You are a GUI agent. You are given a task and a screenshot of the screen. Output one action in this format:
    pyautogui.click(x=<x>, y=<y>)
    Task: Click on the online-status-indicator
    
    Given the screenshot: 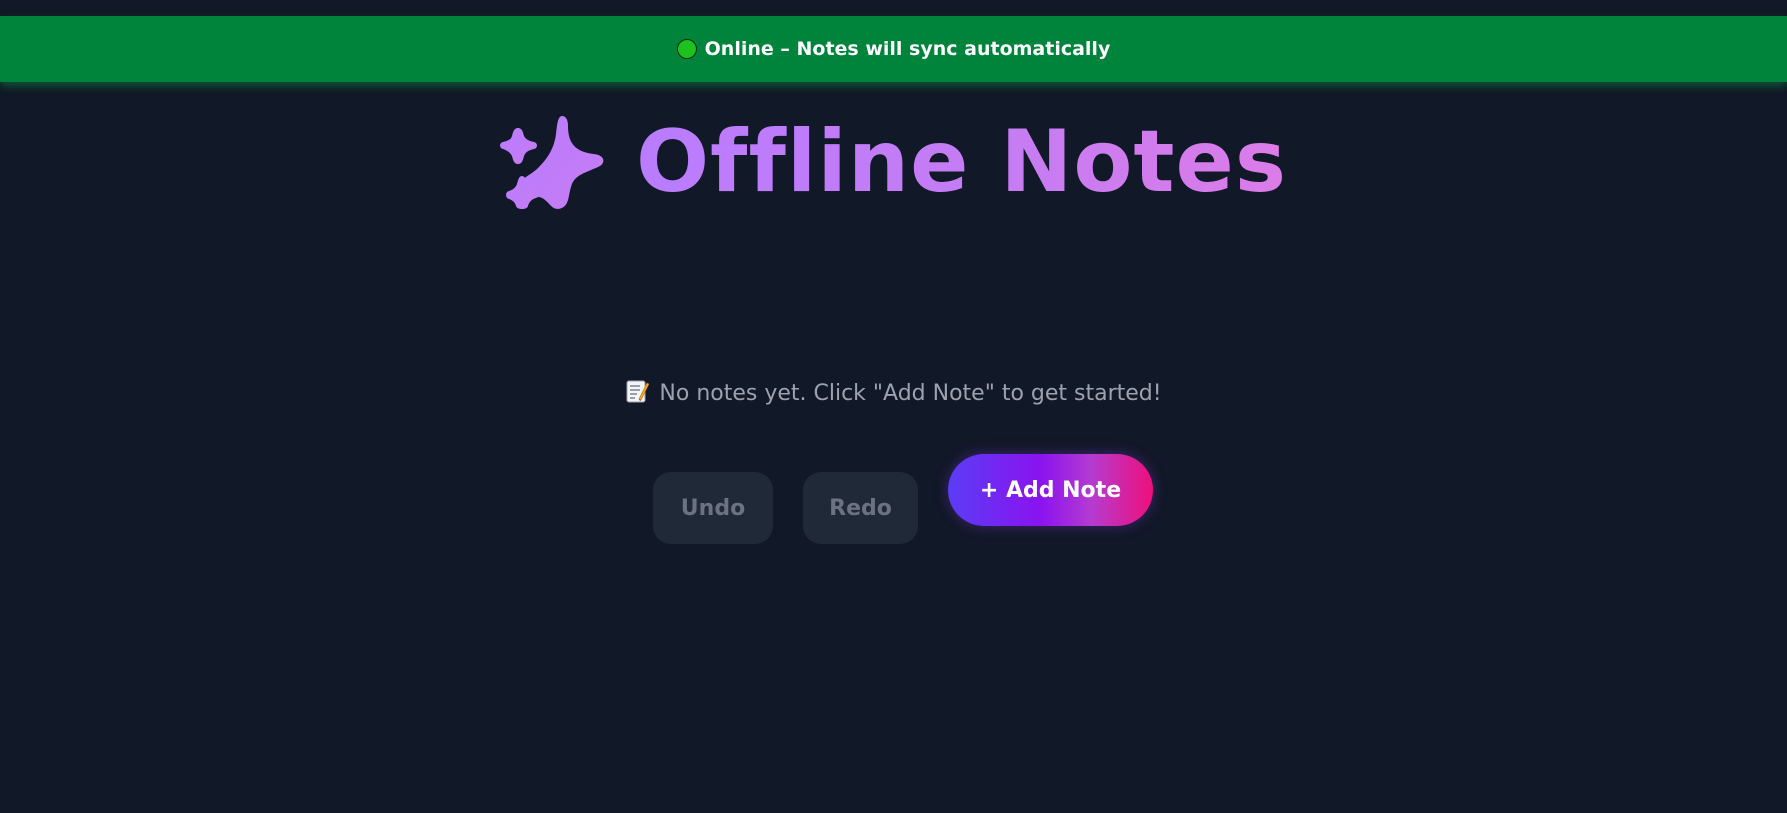 What is the action you would take?
    pyautogui.click(x=686, y=49)
    